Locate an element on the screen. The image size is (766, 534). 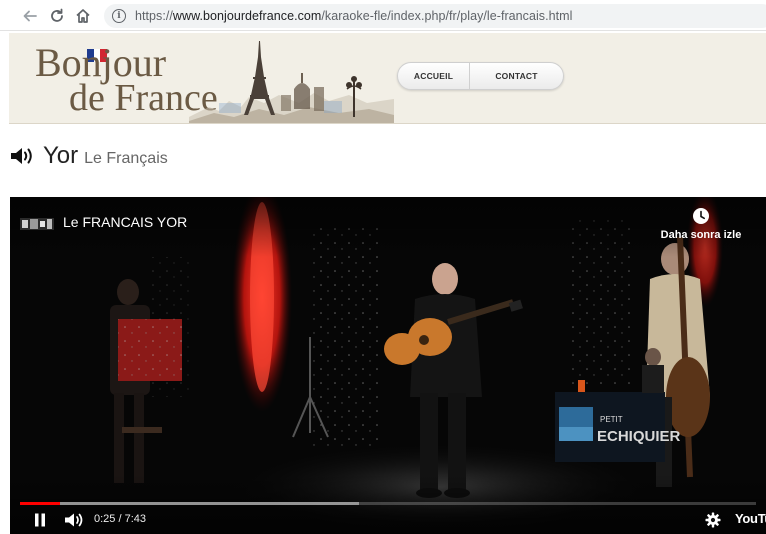
video-title: Le FRANCAIS YOR is located at coordinates (125, 222).